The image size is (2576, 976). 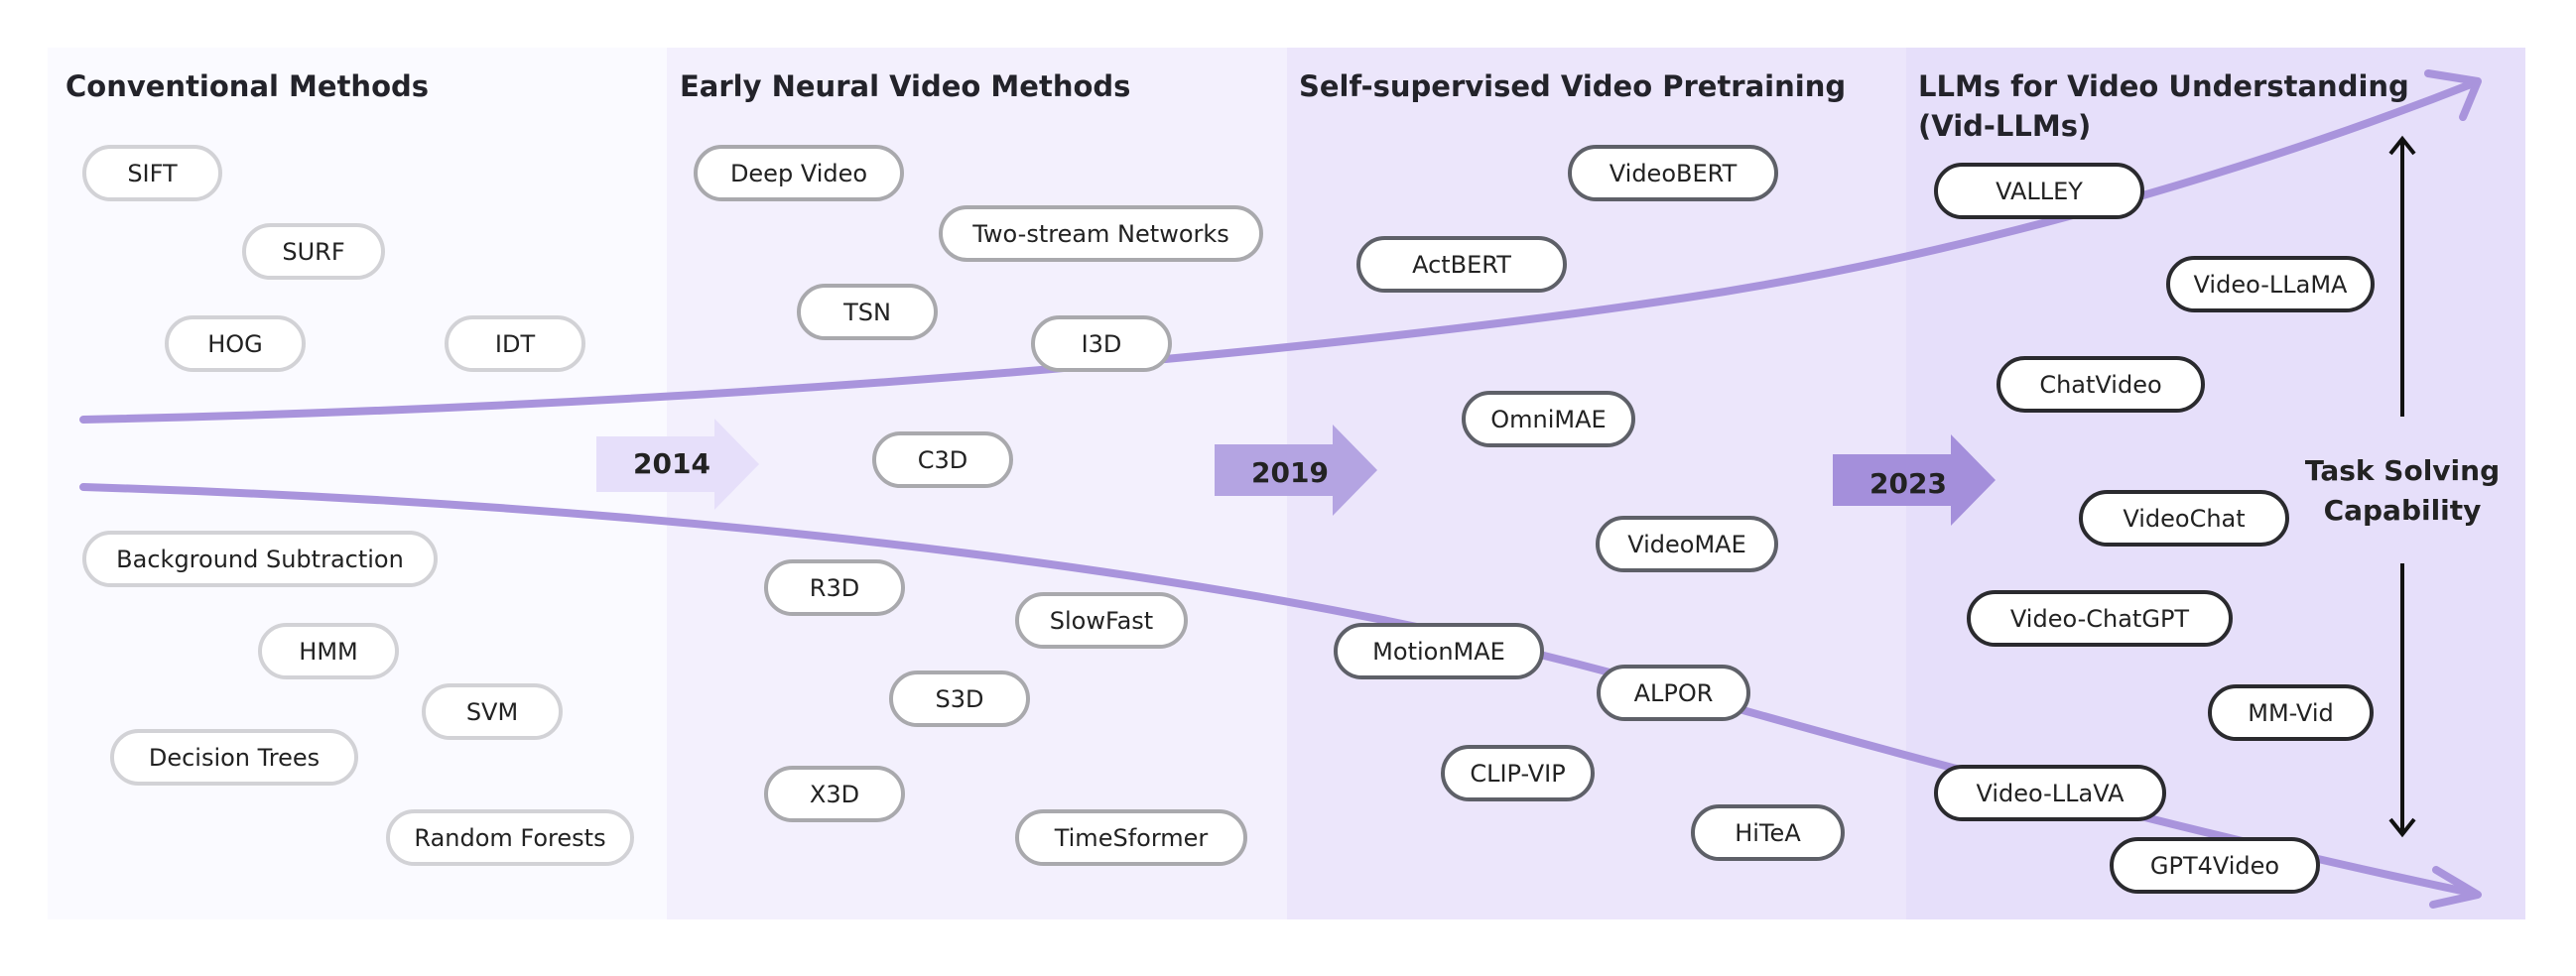 I want to click on method-pill: Video-LLaVA, so click(x=2050, y=793).